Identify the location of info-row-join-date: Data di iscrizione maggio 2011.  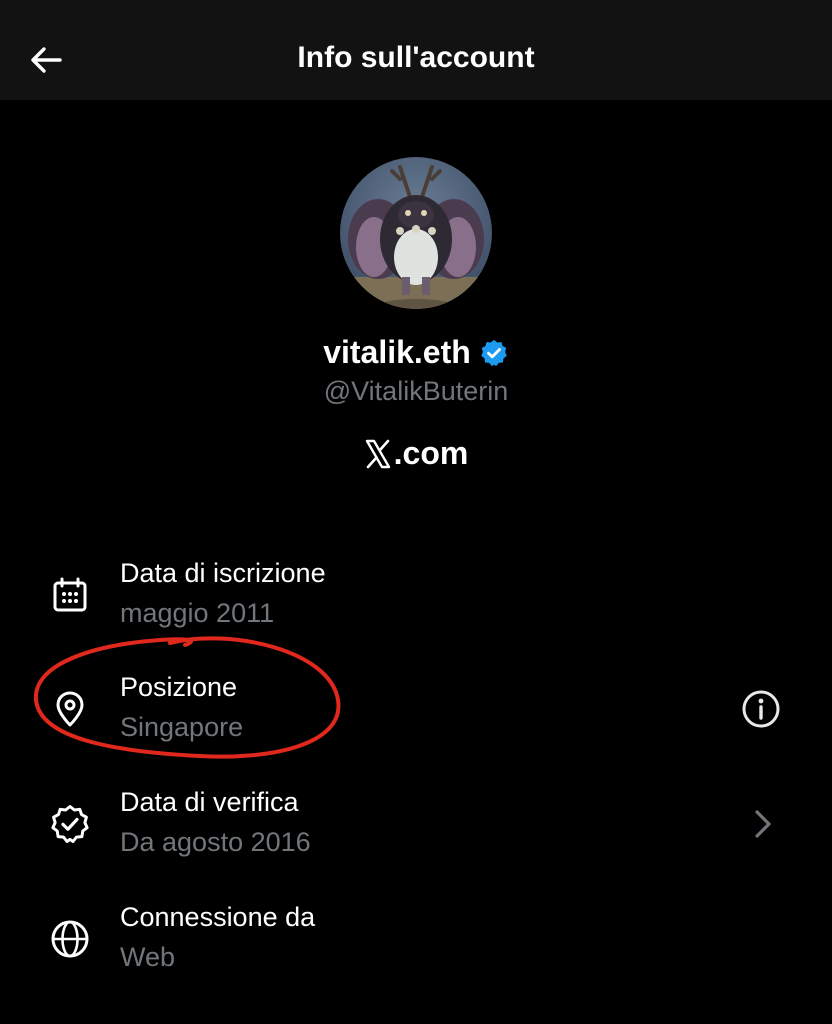
(416, 604).